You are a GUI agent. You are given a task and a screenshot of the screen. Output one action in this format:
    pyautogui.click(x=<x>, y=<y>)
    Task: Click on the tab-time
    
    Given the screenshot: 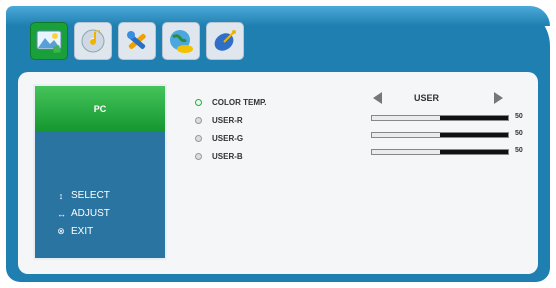 What is the action you would take?
    pyautogui.click(x=181, y=41)
    